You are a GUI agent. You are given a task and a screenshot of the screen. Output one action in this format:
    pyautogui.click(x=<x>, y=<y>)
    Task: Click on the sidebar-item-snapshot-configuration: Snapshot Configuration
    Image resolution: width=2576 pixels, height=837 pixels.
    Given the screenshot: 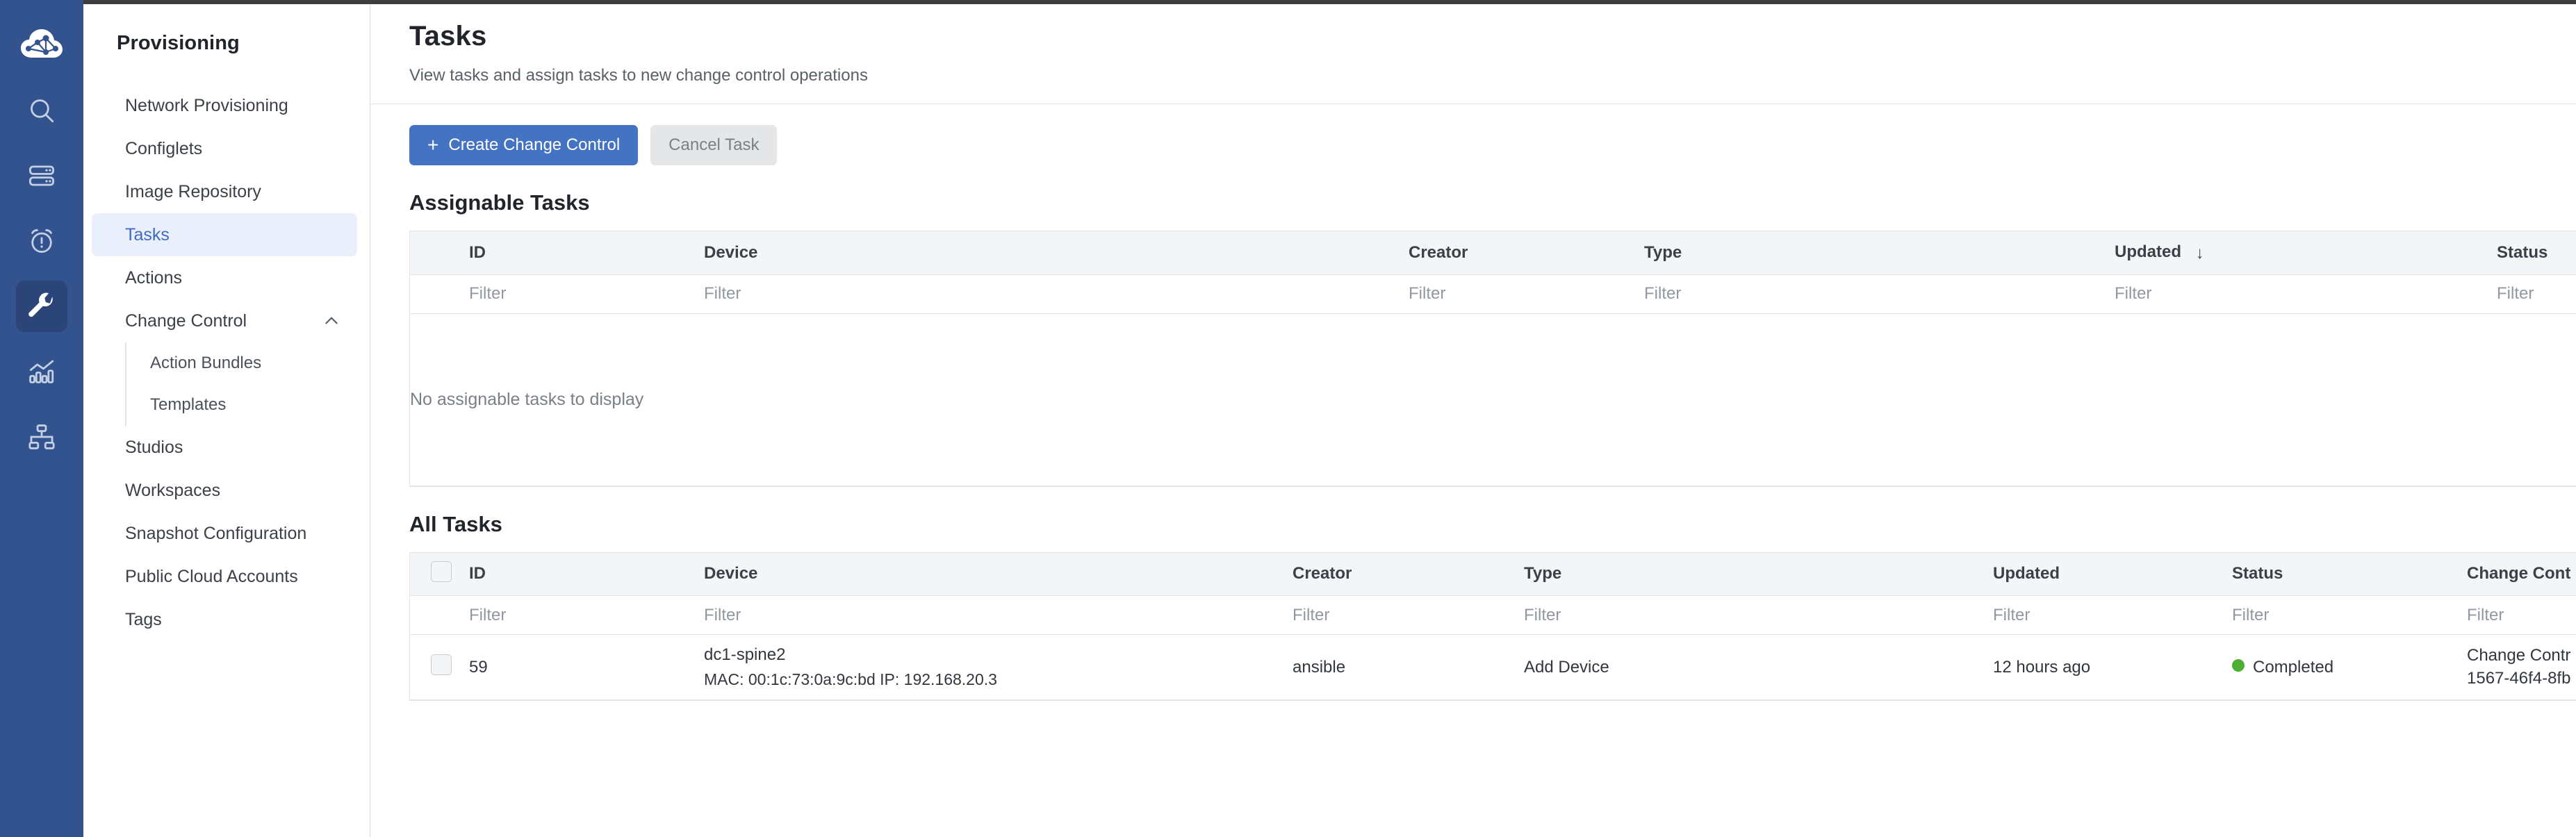 What is the action you would take?
    pyautogui.click(x=224, y=533)
    